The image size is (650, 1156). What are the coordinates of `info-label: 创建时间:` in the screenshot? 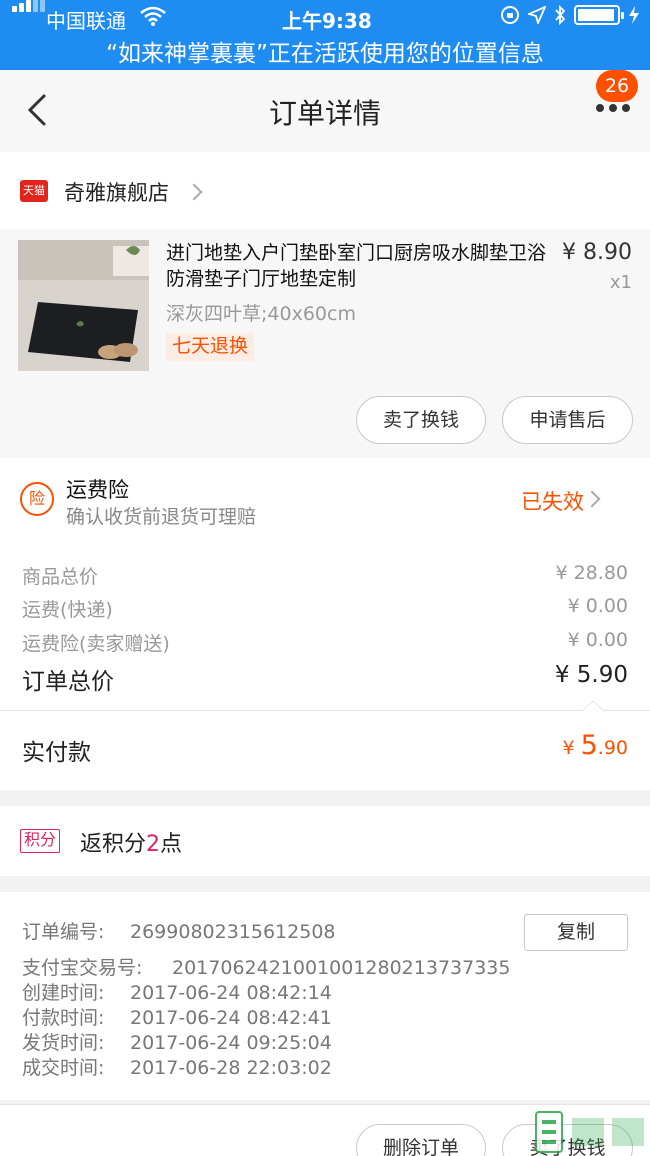 It's located at (63, 993).